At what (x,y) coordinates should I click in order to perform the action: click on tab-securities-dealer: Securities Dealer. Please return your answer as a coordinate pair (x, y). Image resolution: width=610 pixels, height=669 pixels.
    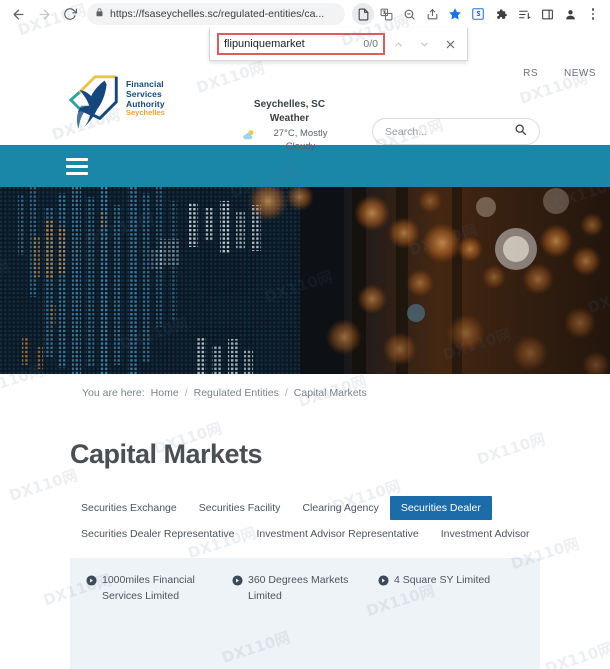
    Looking at the image, I should click on (440, 508).